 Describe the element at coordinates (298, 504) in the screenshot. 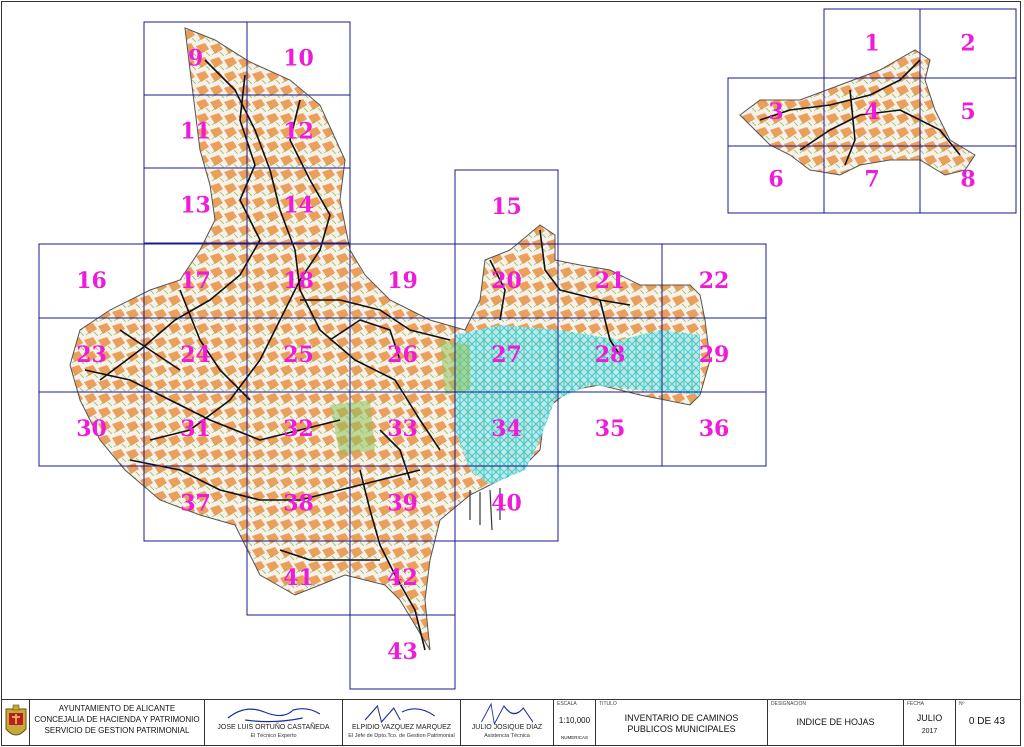

I see `sheet-label-38: 38` at that location.